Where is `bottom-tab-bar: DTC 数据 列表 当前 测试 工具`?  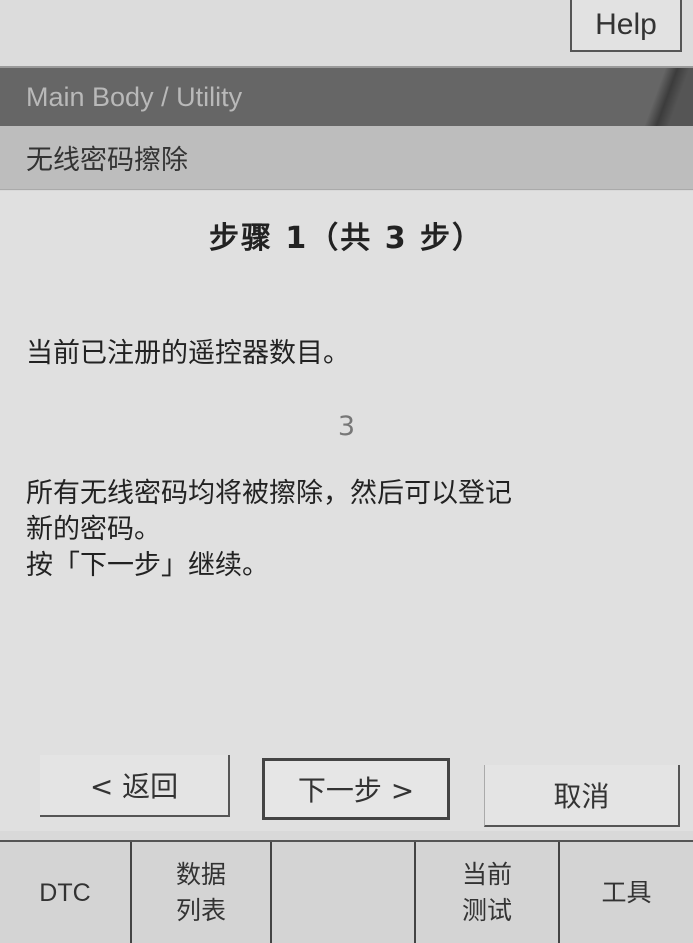 bottom-tab-bar: DTC 数据 列表 当前 测试 工具 is located at coordinates (346, 891).